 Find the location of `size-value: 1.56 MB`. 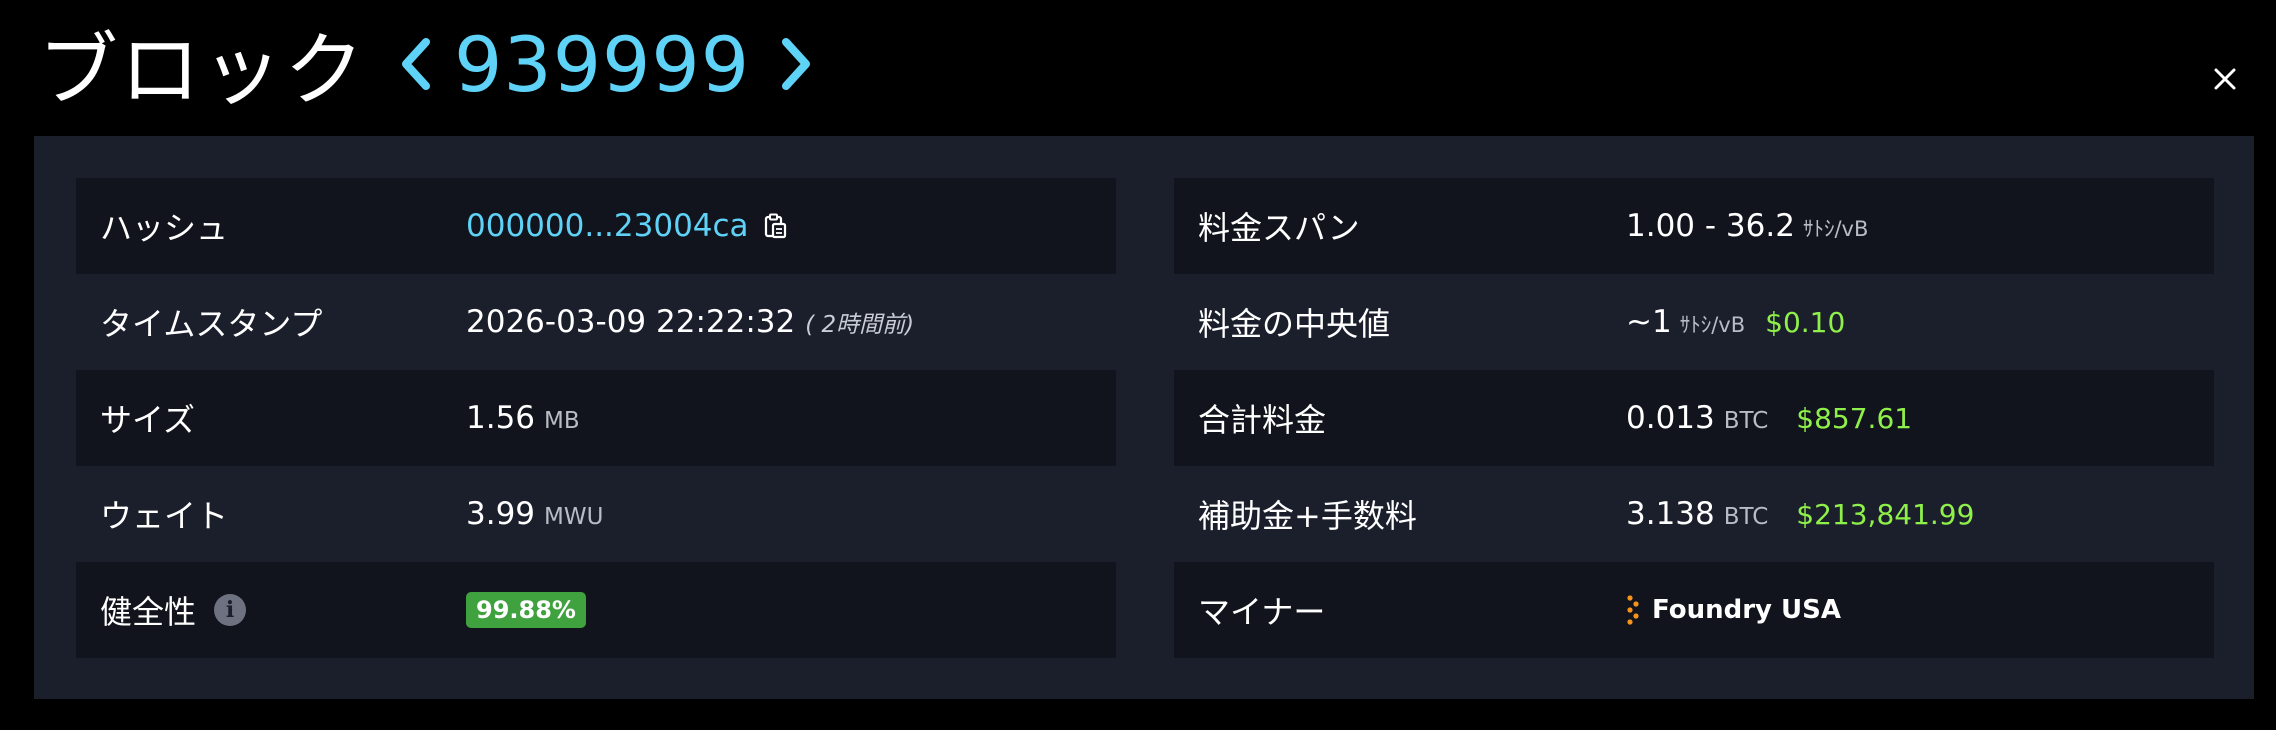

size-value: 1.56 MB is located at coordinates (523, 418).